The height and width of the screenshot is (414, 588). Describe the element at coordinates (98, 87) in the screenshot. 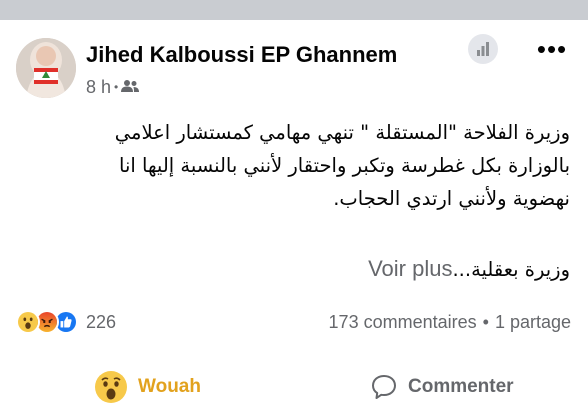

I see `post-time: 8 h` at that location.